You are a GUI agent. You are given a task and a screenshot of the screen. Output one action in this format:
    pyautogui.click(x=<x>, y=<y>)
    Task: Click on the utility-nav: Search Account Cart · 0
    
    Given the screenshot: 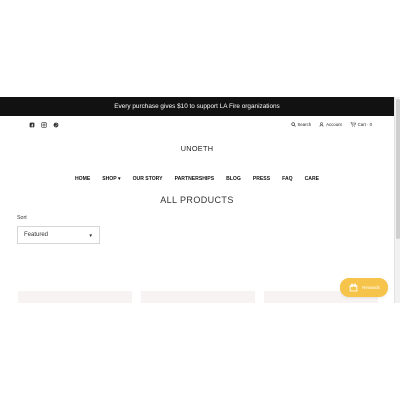 What is the action you would take?
    pyautogui.click(x=331, y=124)
    